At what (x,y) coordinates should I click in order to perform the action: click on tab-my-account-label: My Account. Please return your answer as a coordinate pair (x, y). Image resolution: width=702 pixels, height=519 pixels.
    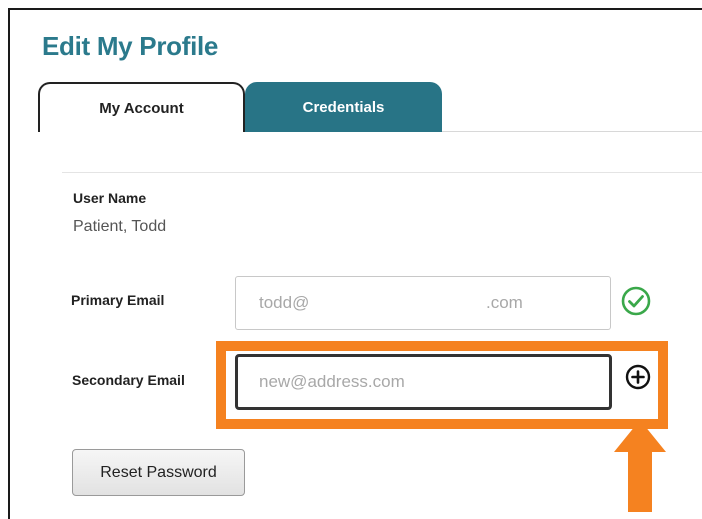
    Looking at the image, I should click on (141, 108).